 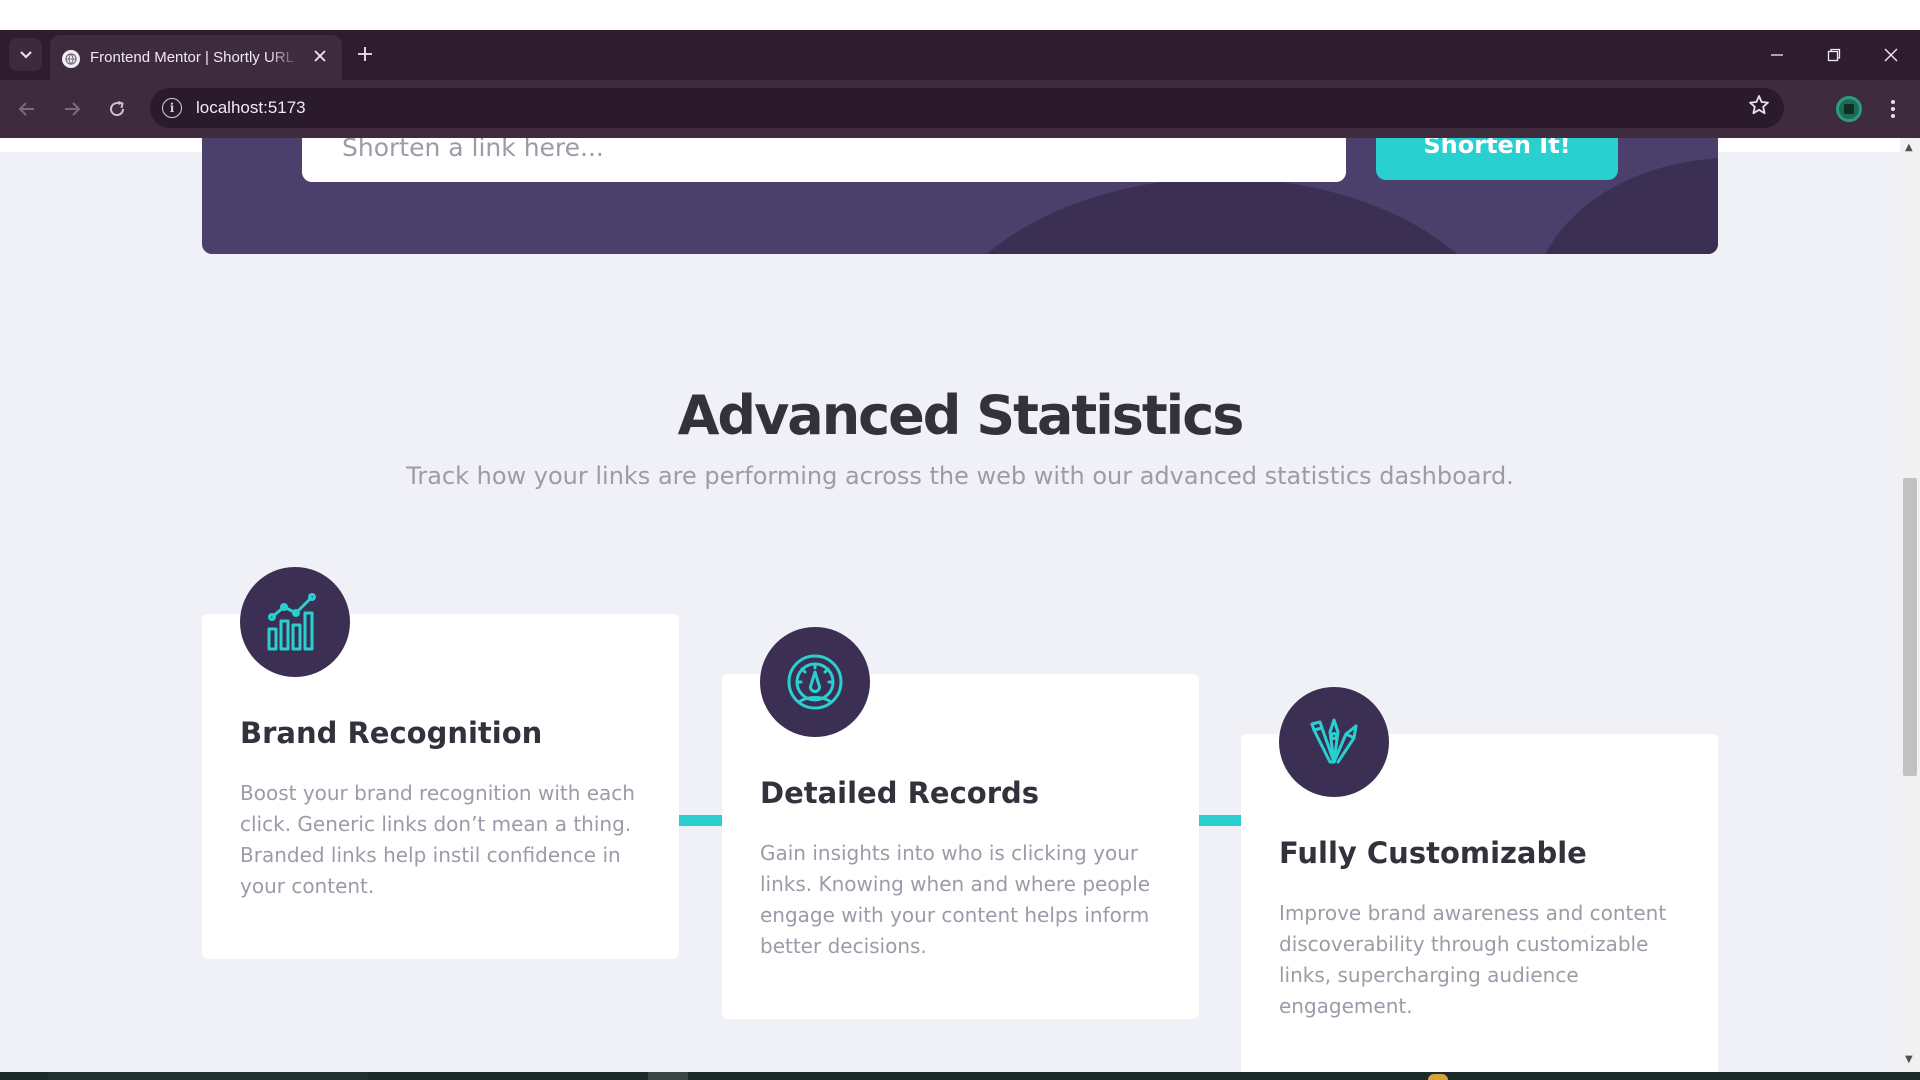 I want to click on card-title: Brand Recognition, so click(x=391, y=733).